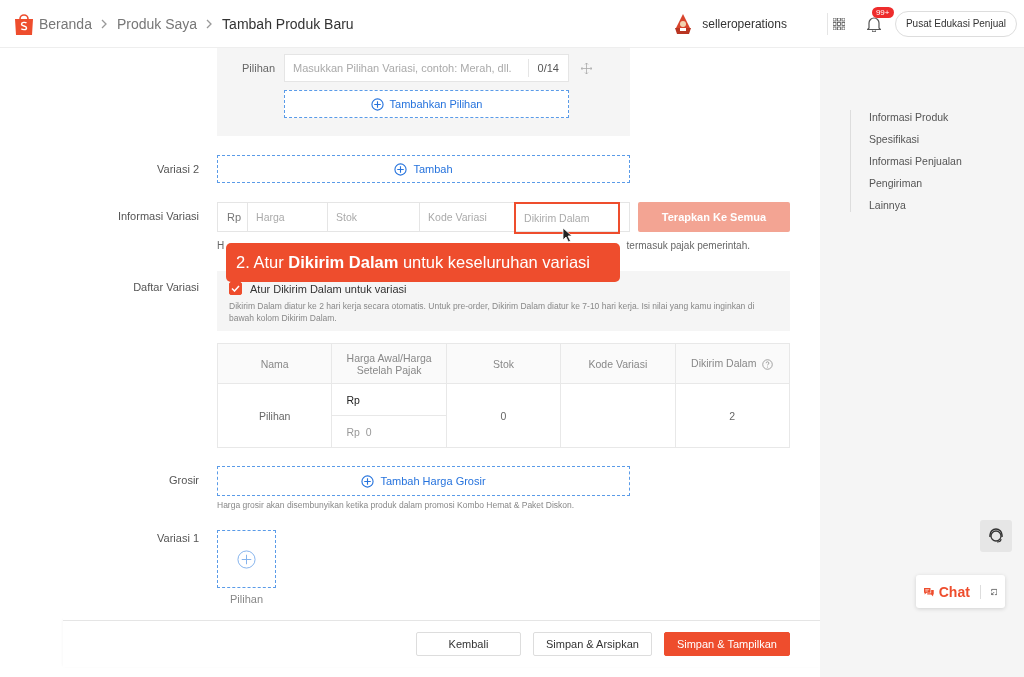 This screenshot has height=677, width=1024. I want to click on column-header: Harga Awal/Harga Setelah Pajak, so click(389, 363).